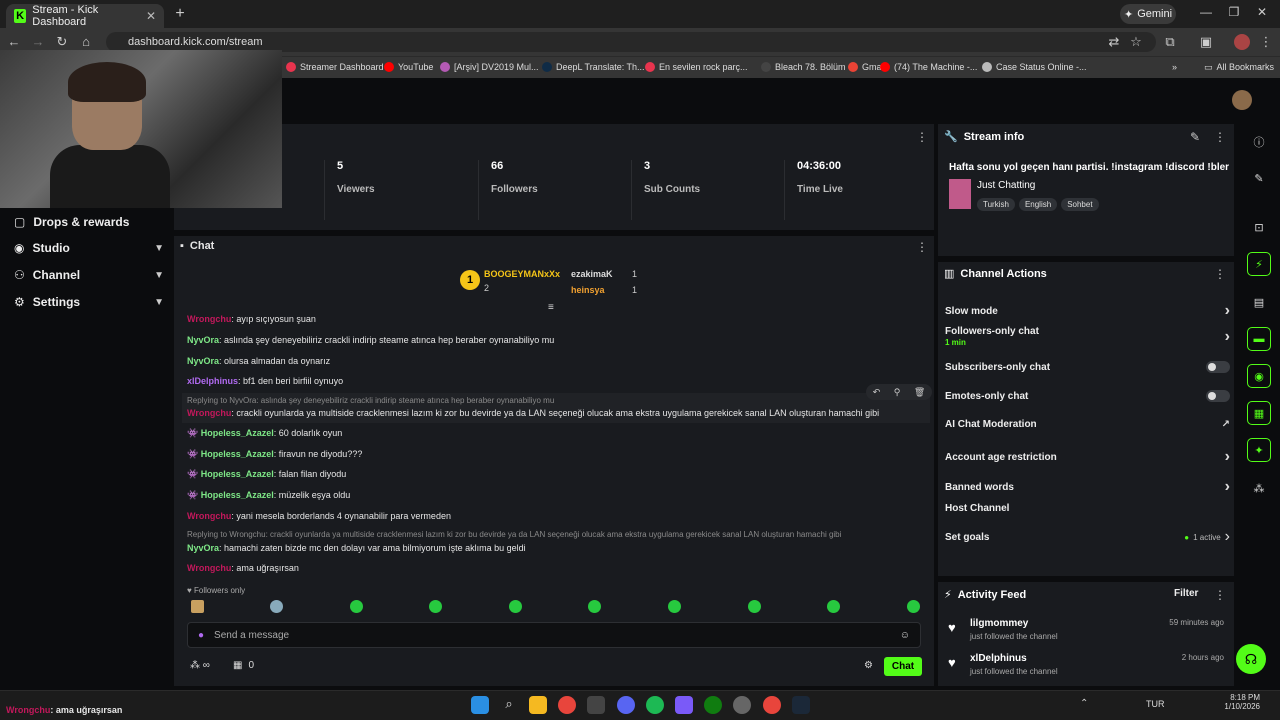  I want to click on category-name: Just Chatting, so click(1006, 185).